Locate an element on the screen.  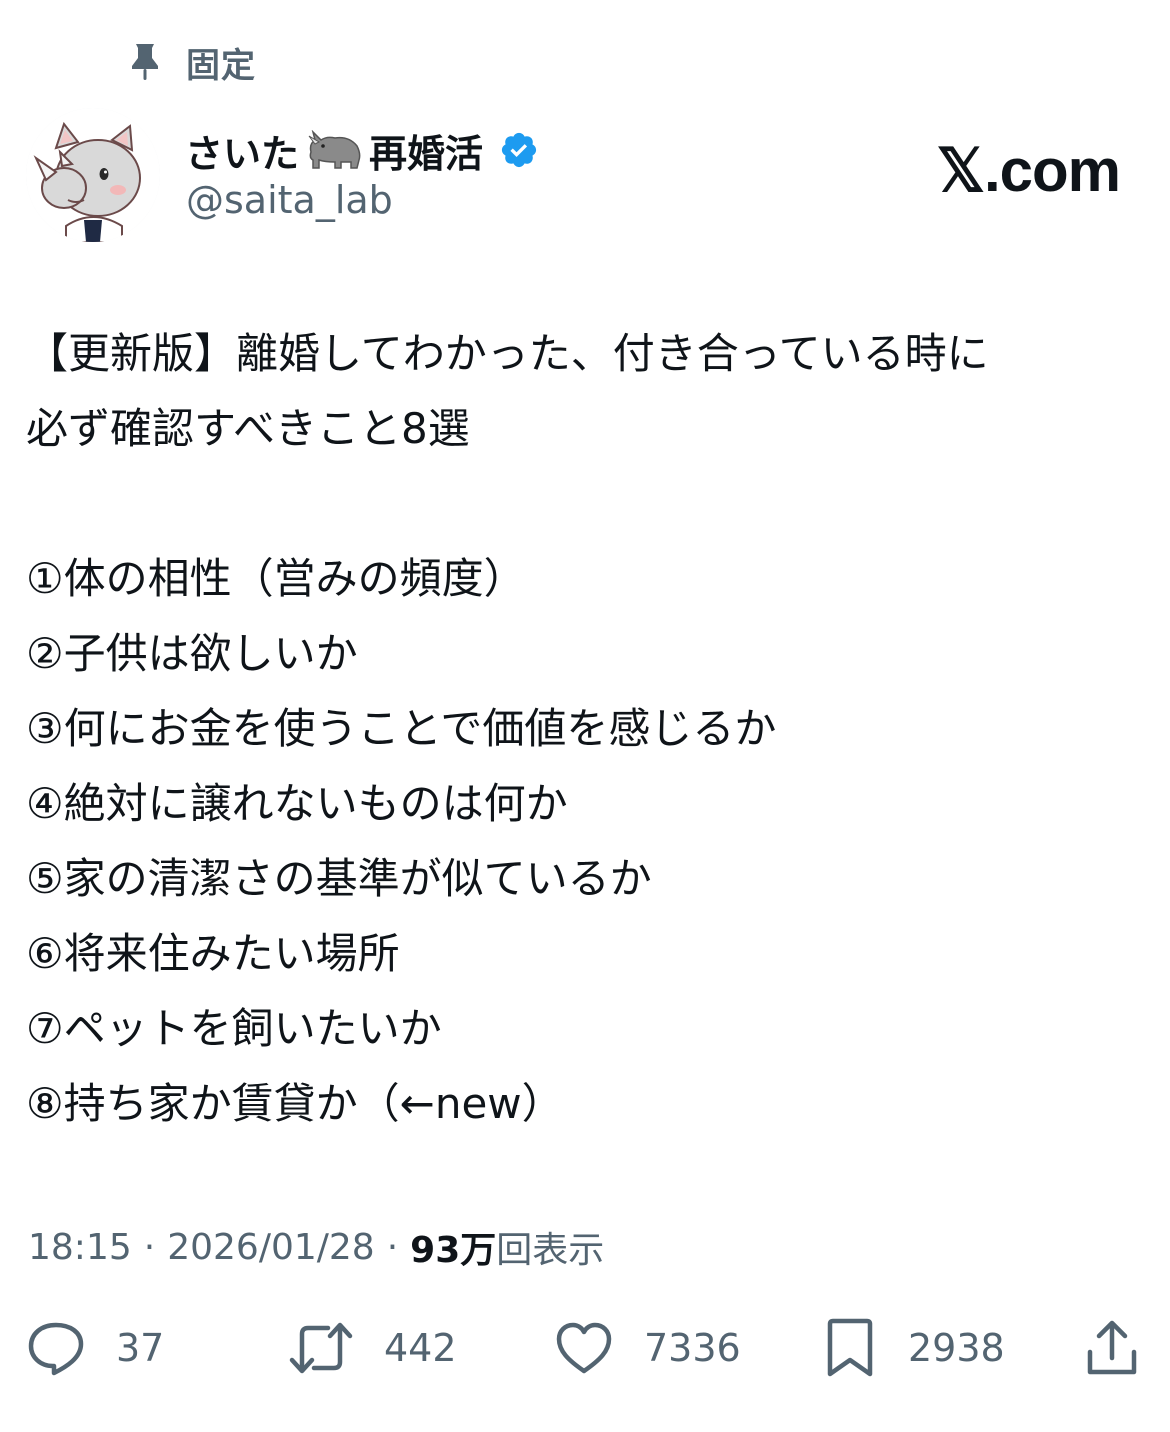
tweet-date: 2026/01/28 is located at coordinates (271, 1247).